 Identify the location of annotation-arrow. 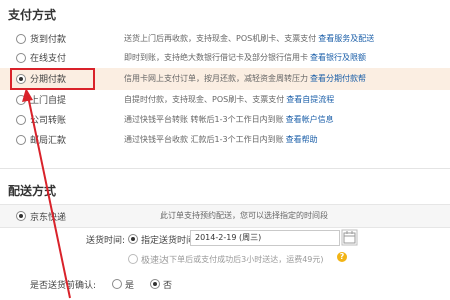
(46, 193).